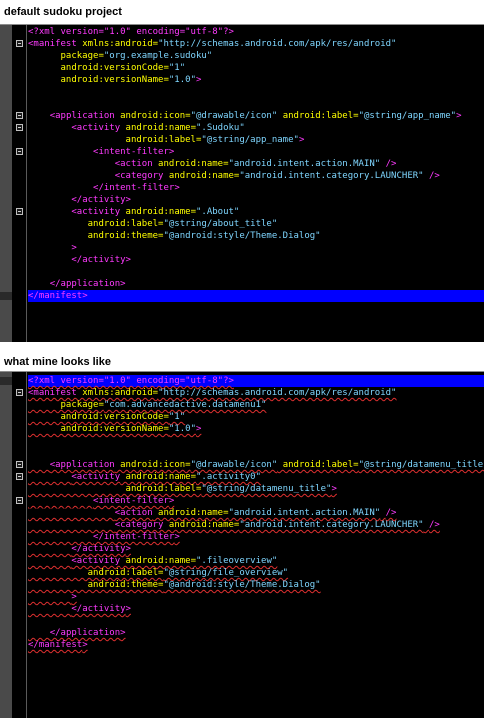  Describe the element at coordinates (57, 362) in the screenshot. I see `heading-mine: what mine looks like` at that location.